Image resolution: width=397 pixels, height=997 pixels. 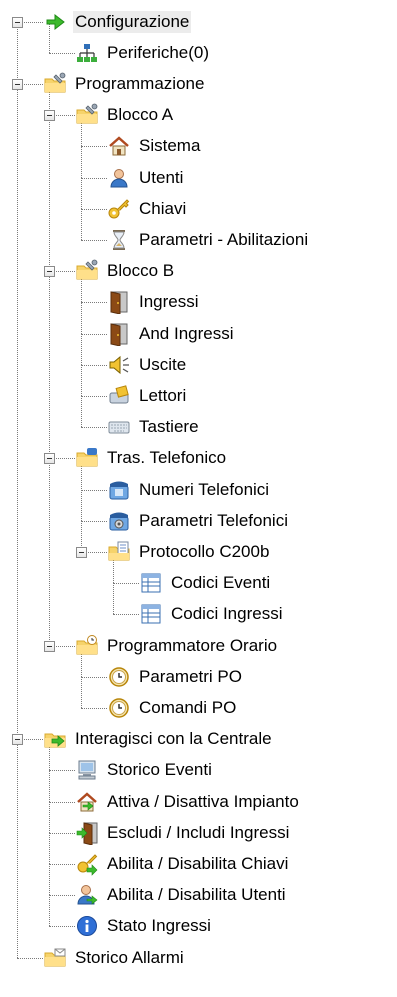 I want to click on tree-item-abilita-disabilita-utenti: Abilita / Disabilita Utenti, so click(x=181, y=895).